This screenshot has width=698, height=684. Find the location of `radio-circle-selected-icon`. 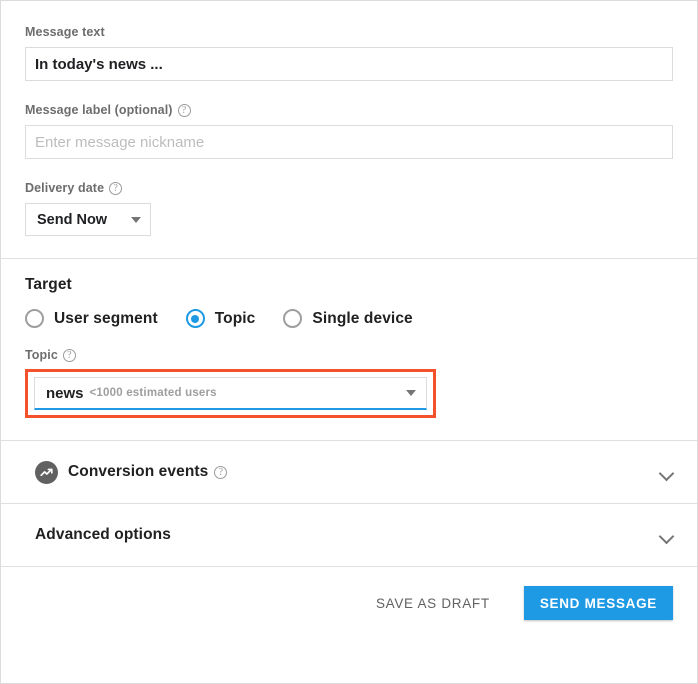

radio-circle-selected-icon is located at coordinates (195, 318).